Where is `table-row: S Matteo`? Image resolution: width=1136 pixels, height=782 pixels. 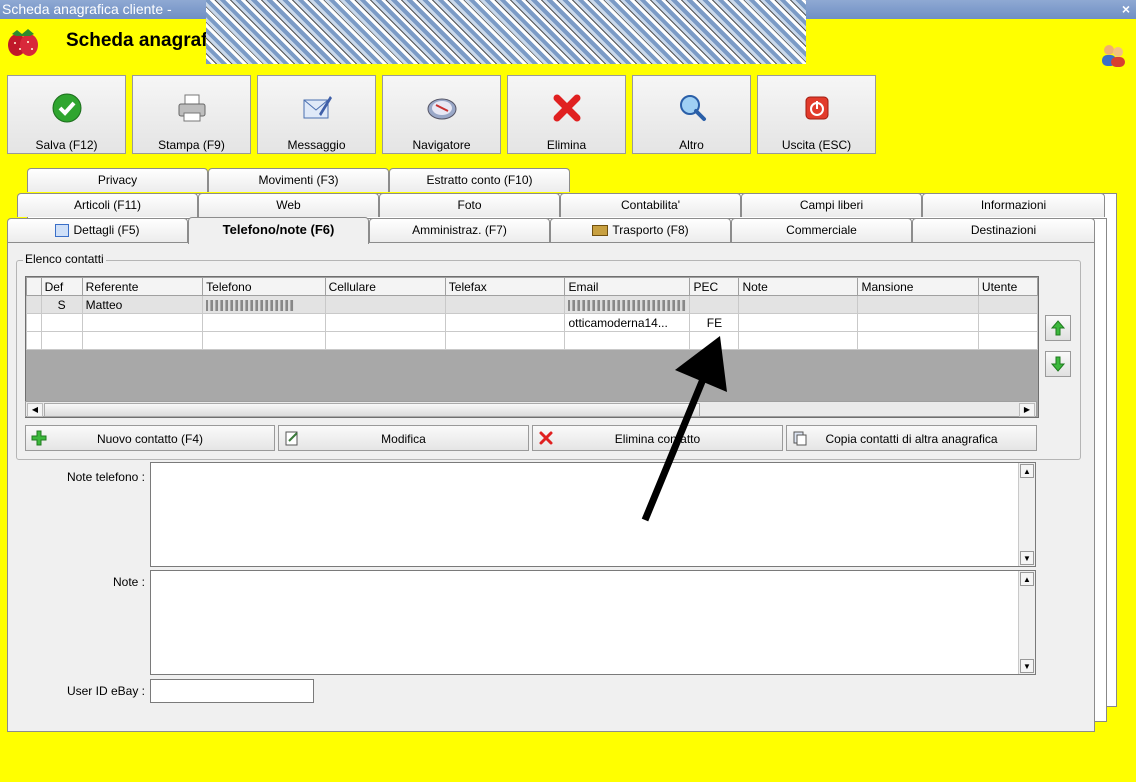
table-row: S Matteo is located at coordinates (532, 304).